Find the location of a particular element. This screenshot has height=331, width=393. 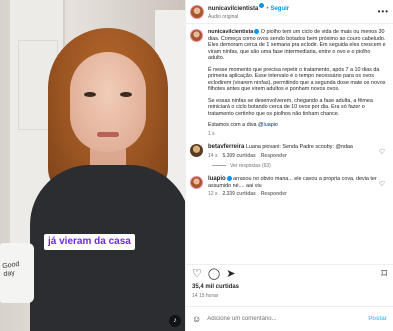

header-text: nunicavilcientista • Seguir Áudio original is located at coordinates (248, 11).